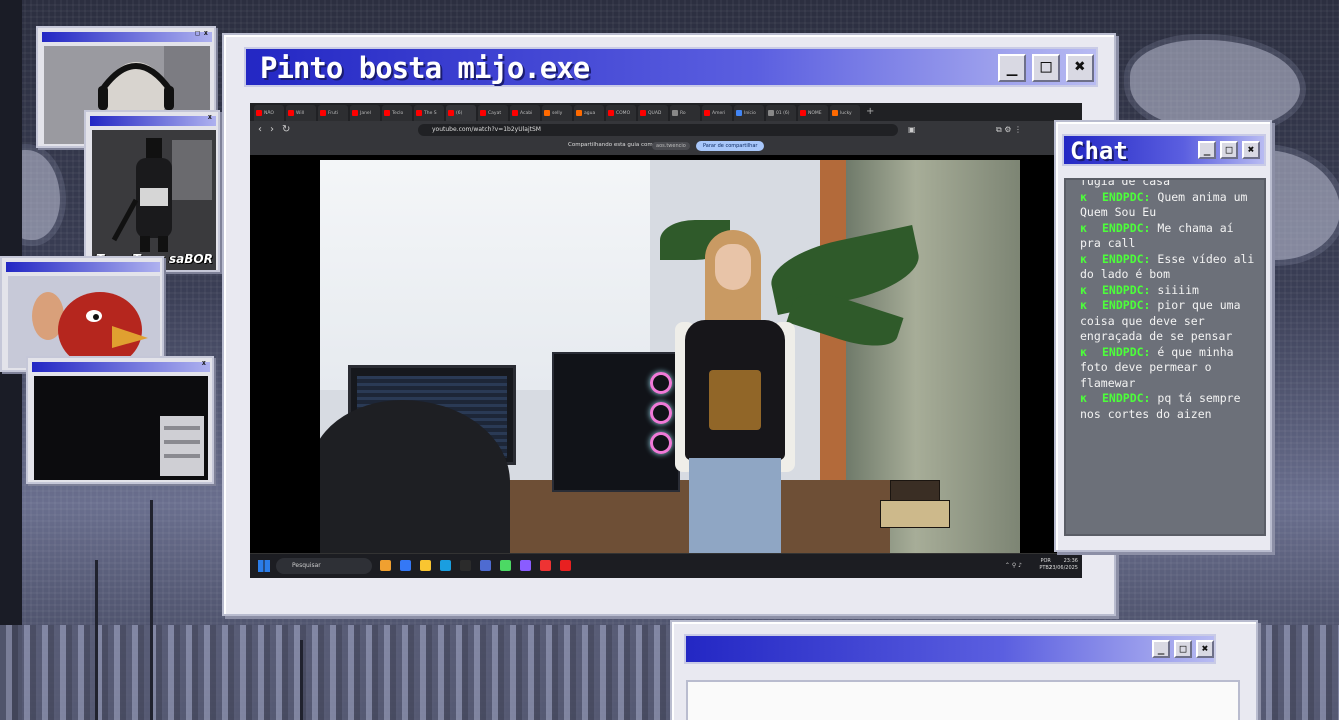 The width and height of the screenshot is (1339, 720). Describe the element at coordinates (616, 422) in the screenshot. I see `video-gaming-pc` at that location.